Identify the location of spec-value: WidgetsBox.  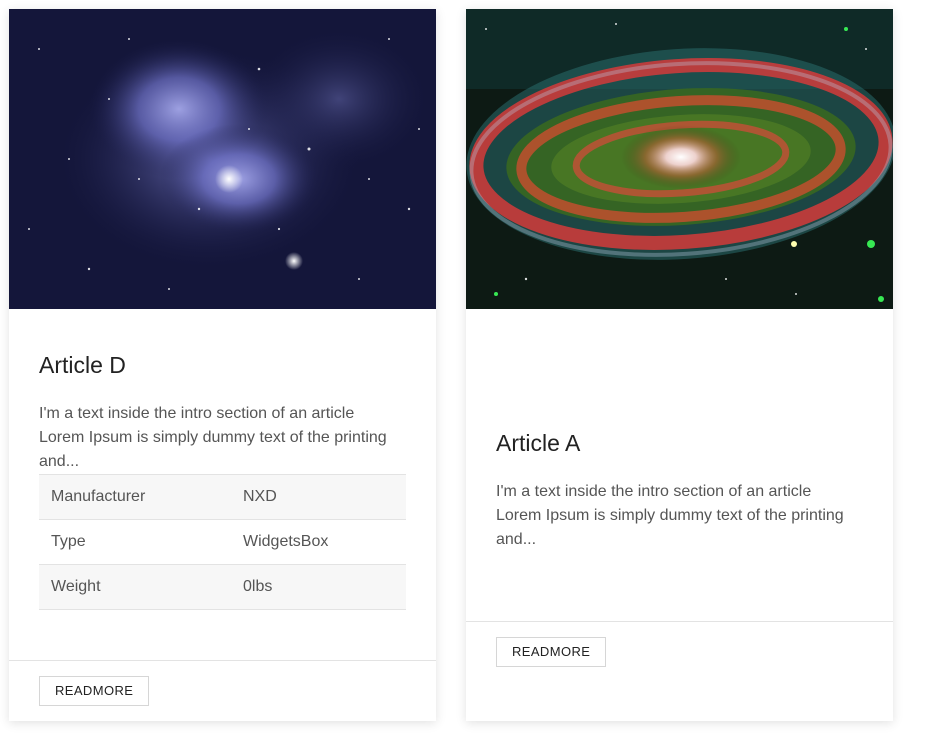
(286, 541).